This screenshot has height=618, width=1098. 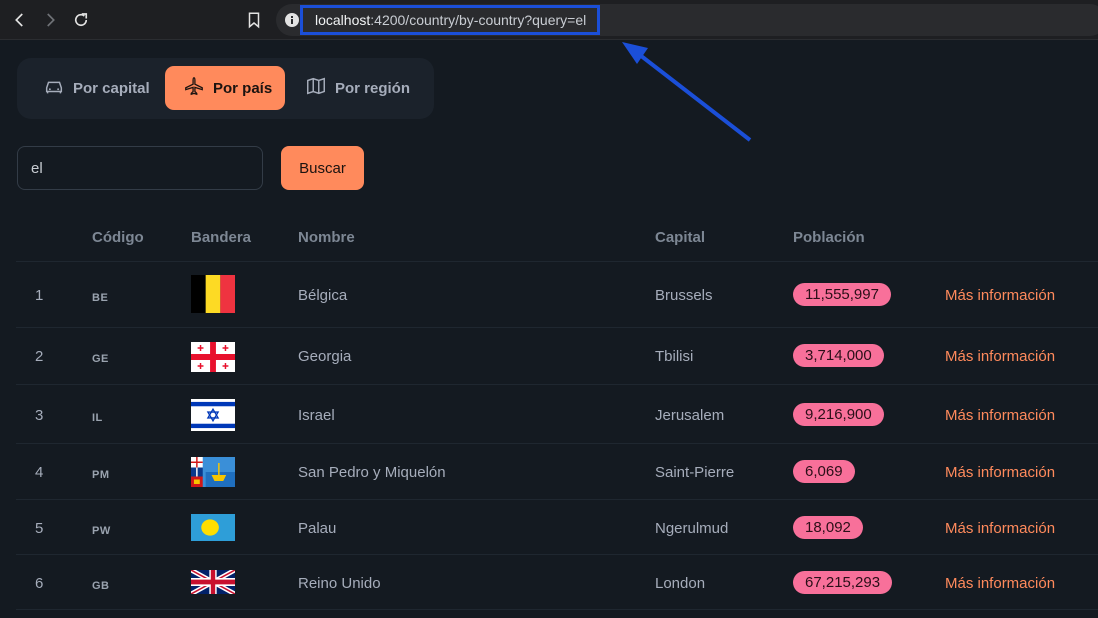 I want to click on flag-saint-pierre-miquelon, so click(x=213, y=472).